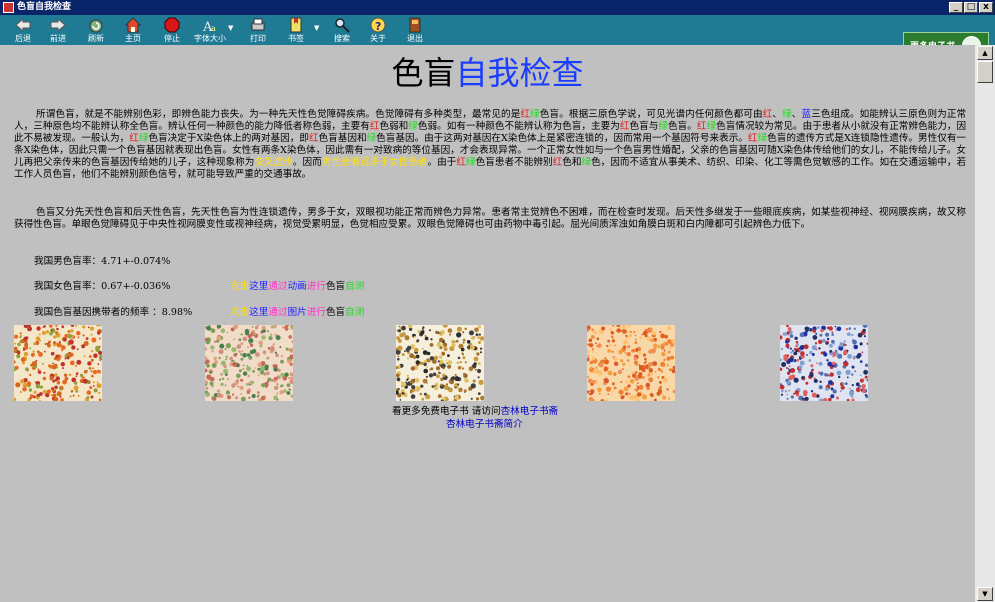  I want to click on text-run: 红, so click(134, 138).